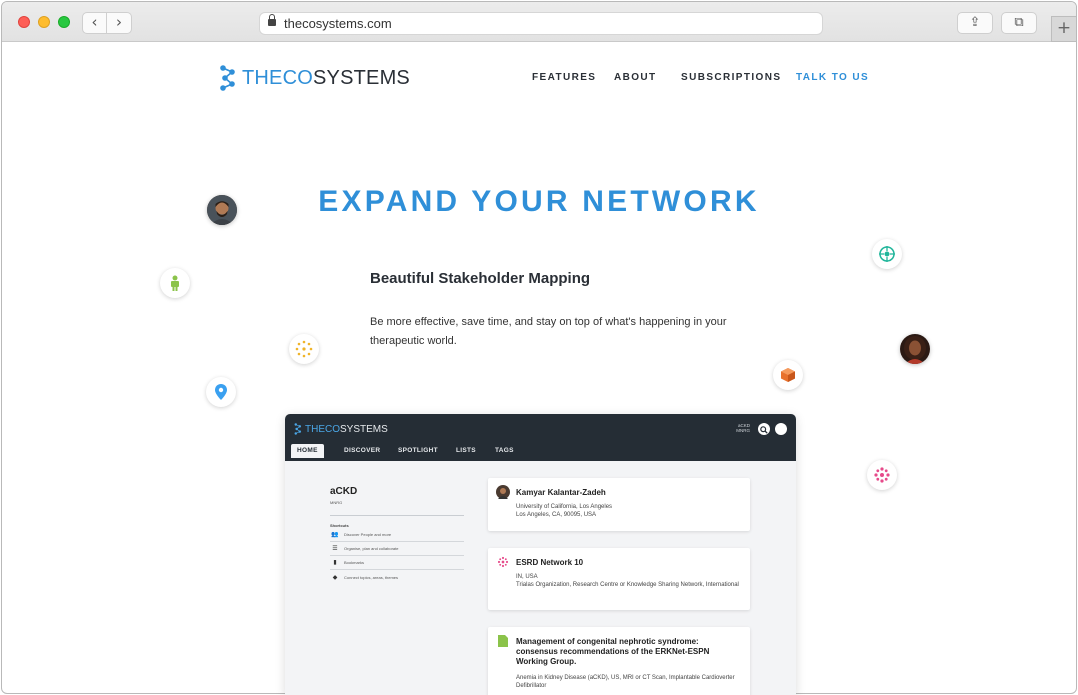  Describe the element at coordinates (272, 20) in the screenshot. I see `lock-icon` at that location.